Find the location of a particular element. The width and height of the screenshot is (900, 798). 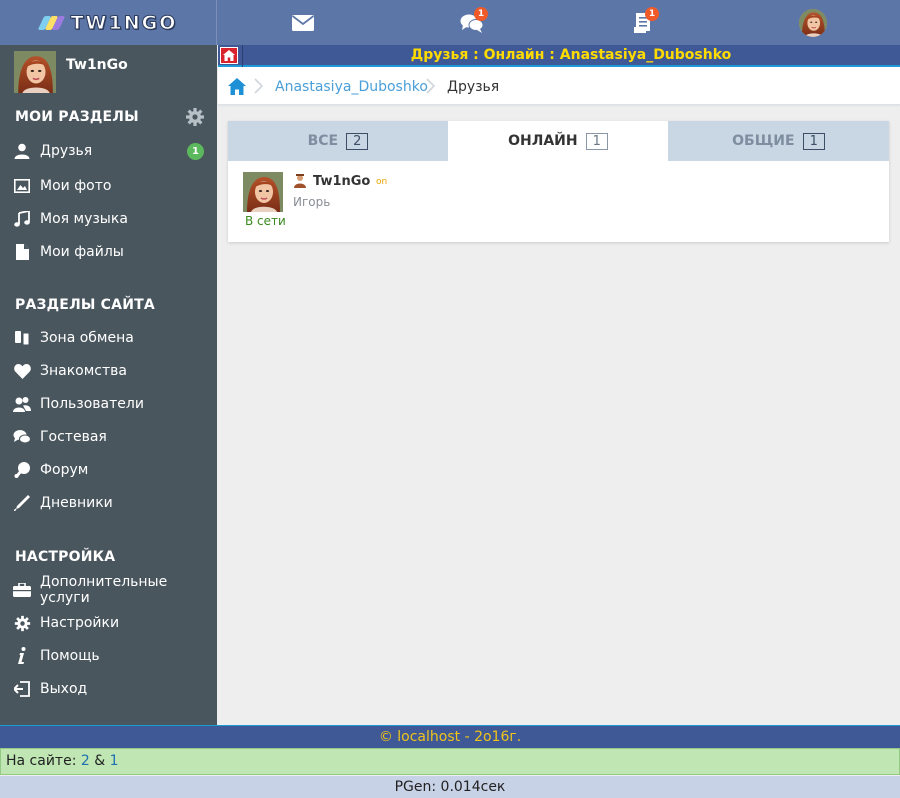

page-title-bar: Друзья : Онлайн : Anastasiya_Duboshko is located at coordinates (559, 56).